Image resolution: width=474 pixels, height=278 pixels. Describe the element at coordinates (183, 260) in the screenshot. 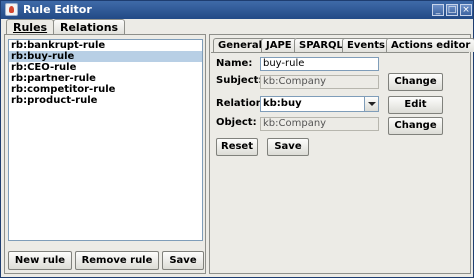

I see `save-rules-button: Save` at that location.